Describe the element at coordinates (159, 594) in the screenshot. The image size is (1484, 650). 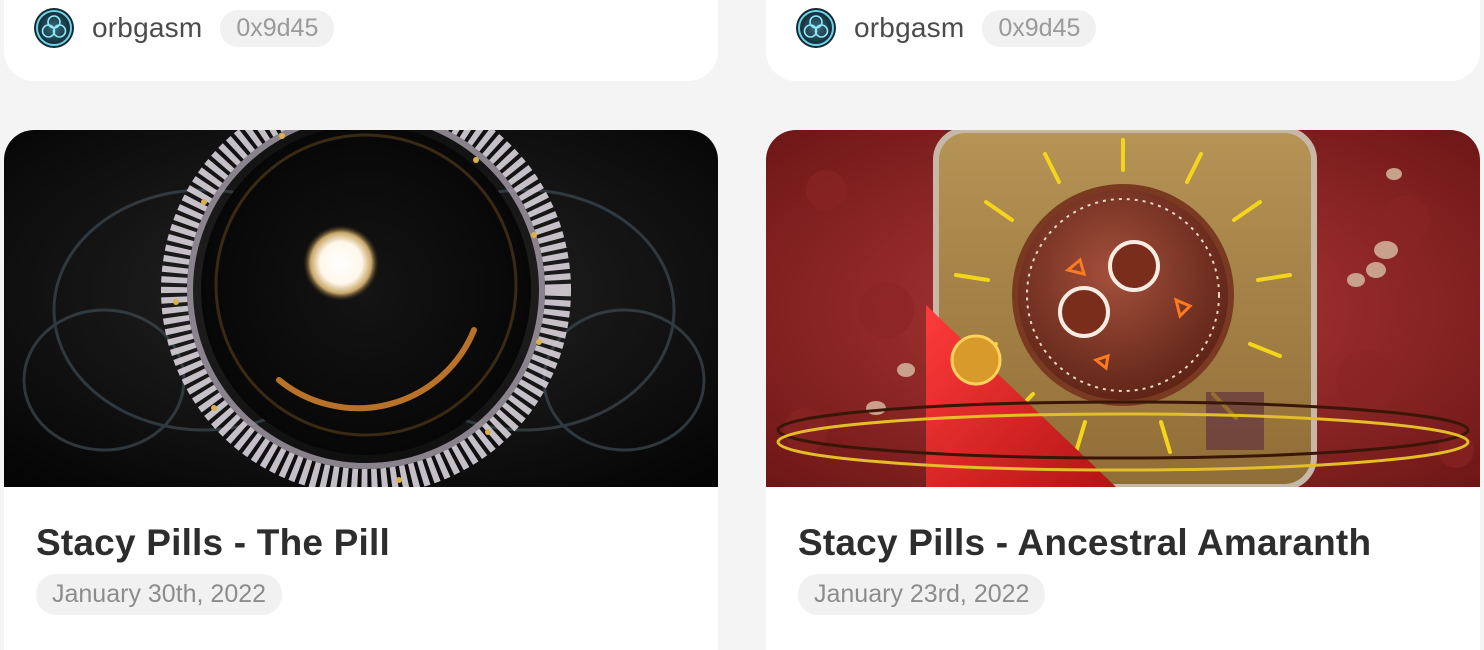
I see `post-date-badge: January 30th, 2022` at that location.